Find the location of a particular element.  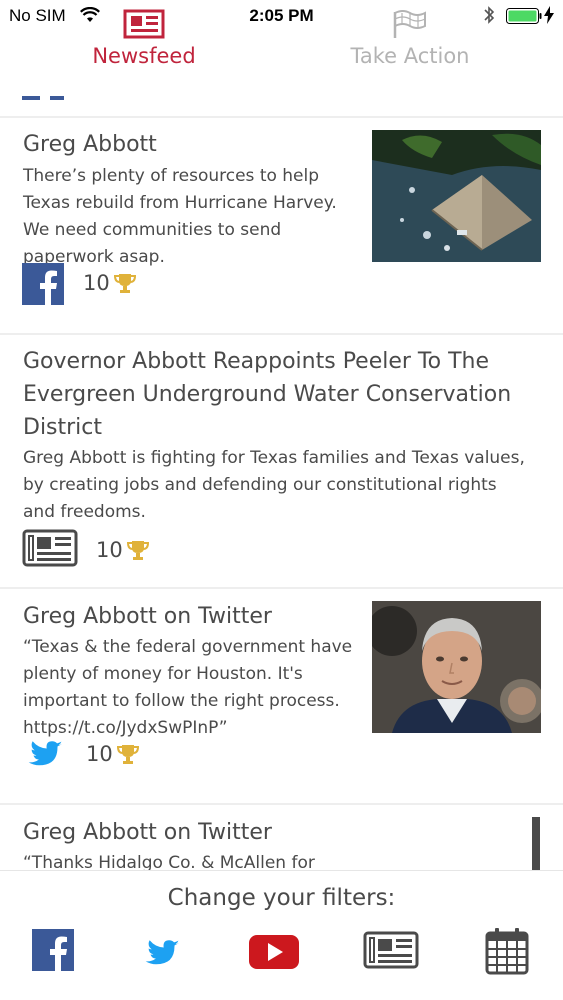

title-line: Evergreen Underground Water Conservation is located at coordinates (267, 394).